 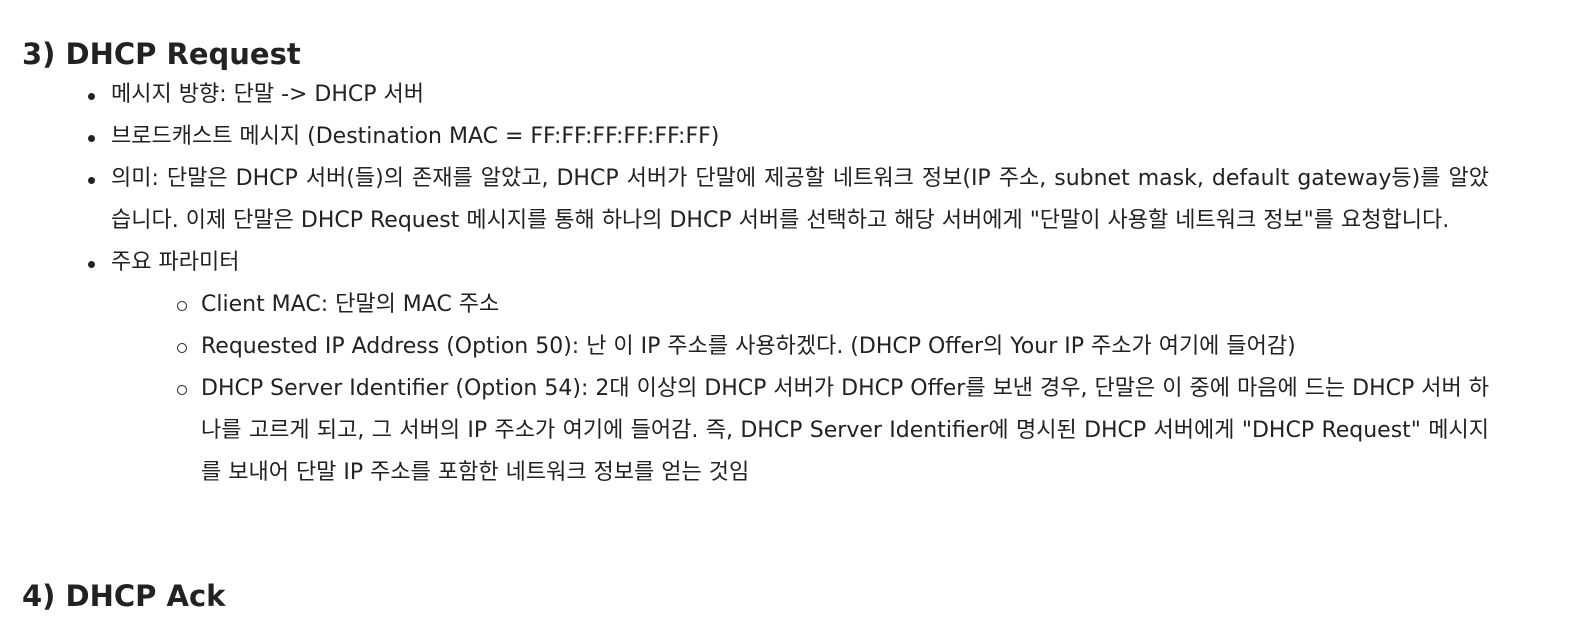 What do you see at coordinates (161, 54) in the screenshot?
I see `section-heading: 3) DHCP Request` at bounding box center [161, 54].